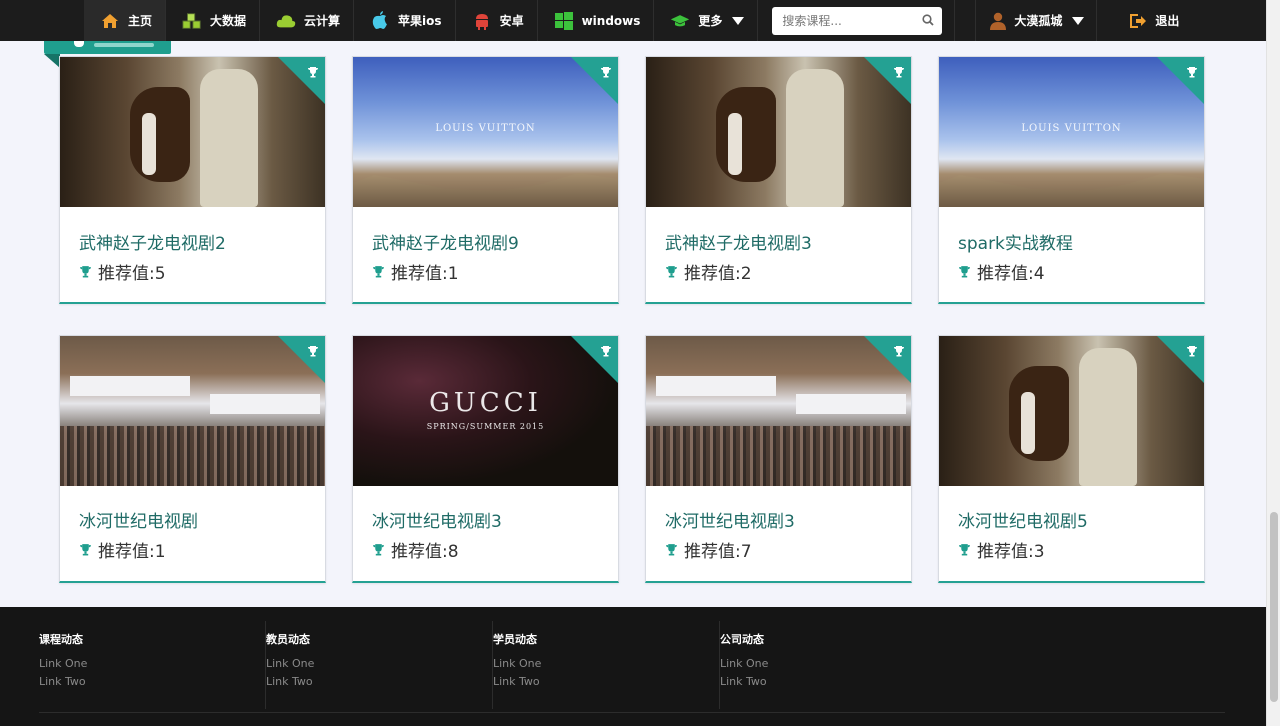 Image resolution: width=1280 pixels, height=726 pixels. Describe the element at coordinates (718, 552) in the screenshot. I see `score-label: 推荐值:7` at that location.